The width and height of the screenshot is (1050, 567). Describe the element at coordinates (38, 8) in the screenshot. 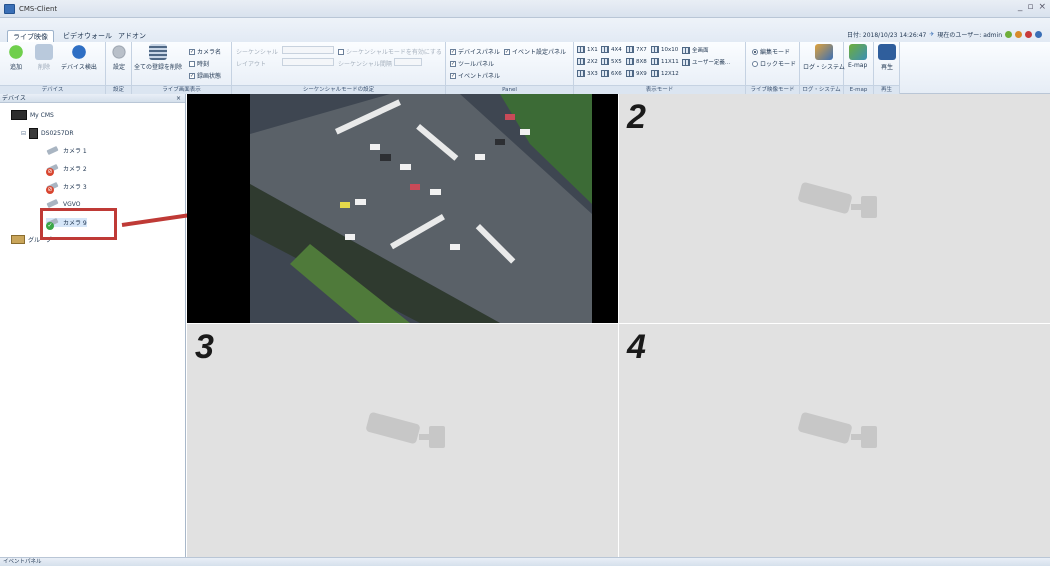

I see `window-title: CMS-Client` at that location.